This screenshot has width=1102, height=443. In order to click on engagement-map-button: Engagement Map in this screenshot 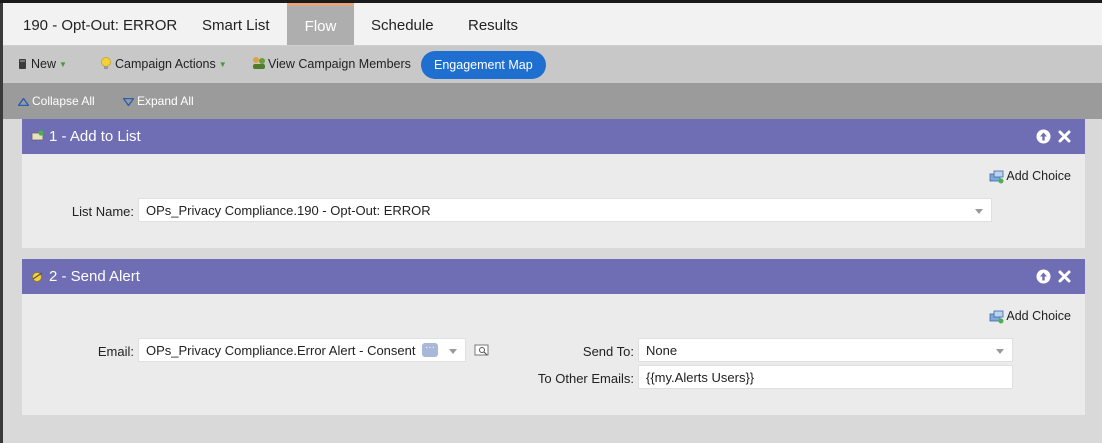, I will do `click(483, 65)`.